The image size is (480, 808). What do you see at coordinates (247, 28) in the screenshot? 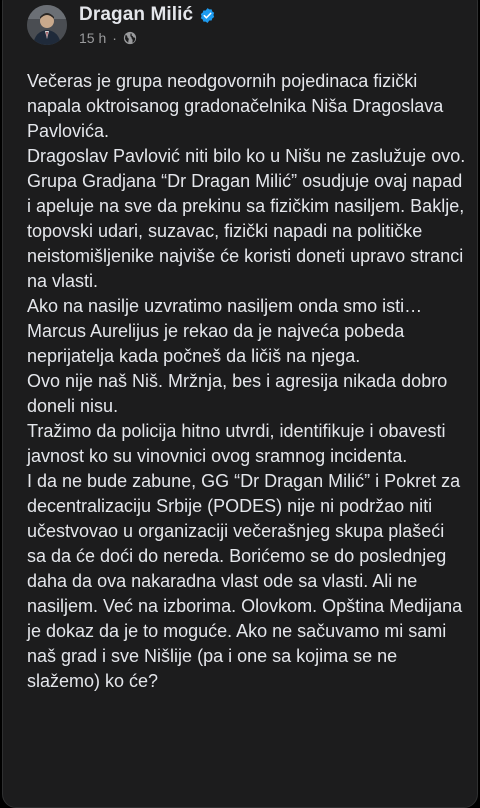
I see `post-header: Dragan Milić 15 h ·` at bounding box center [247, 28].